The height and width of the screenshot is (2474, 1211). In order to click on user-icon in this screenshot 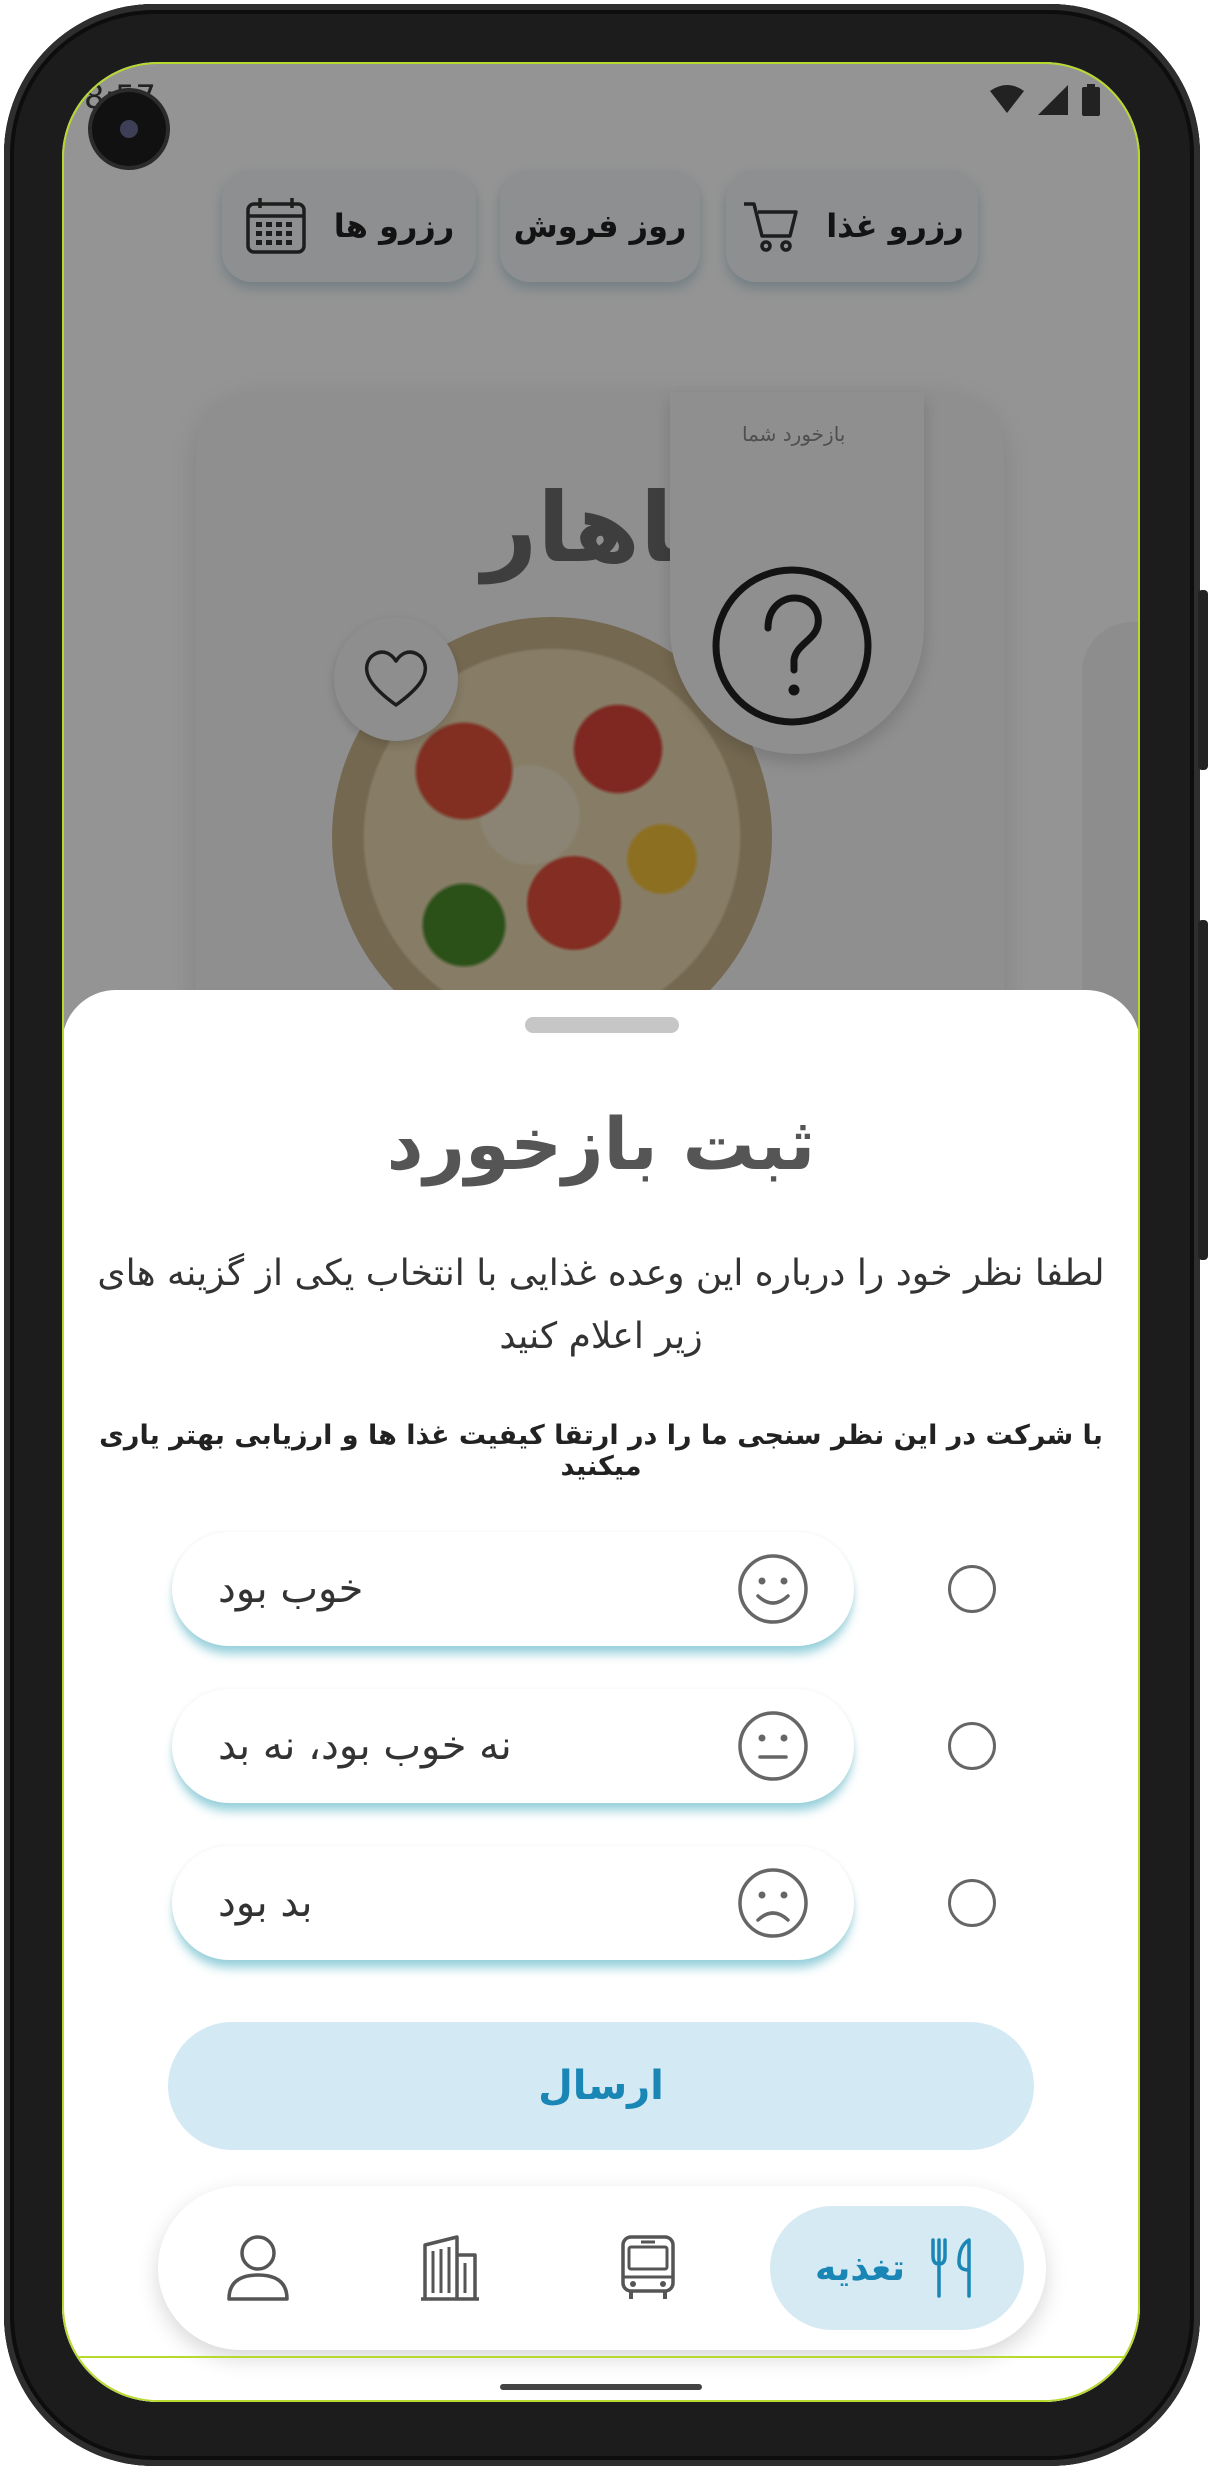, I will do `click(258, 2268)`.